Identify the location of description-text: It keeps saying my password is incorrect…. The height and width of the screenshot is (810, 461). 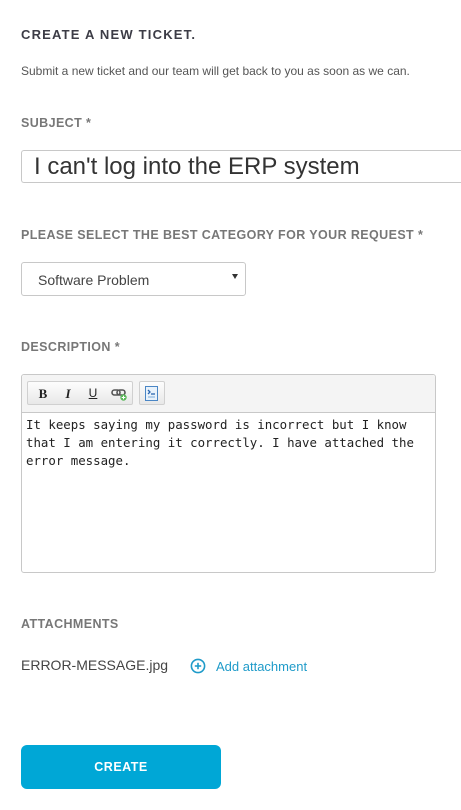
(227, 443).